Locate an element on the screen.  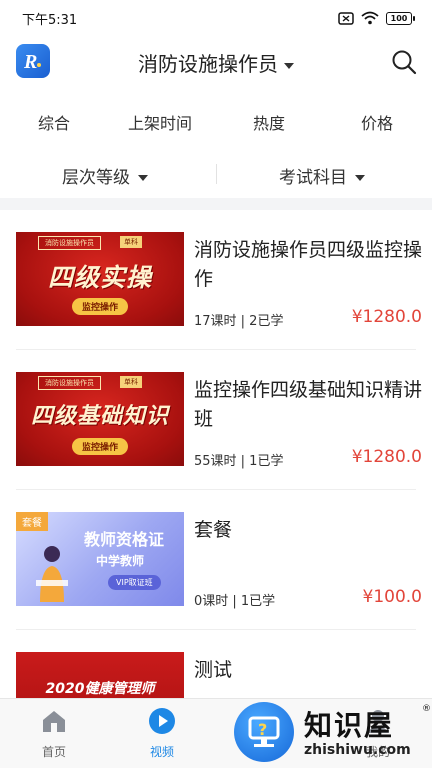
course-title: 消防设施操作员四级监控操作 is located at coordinates (308, 264).